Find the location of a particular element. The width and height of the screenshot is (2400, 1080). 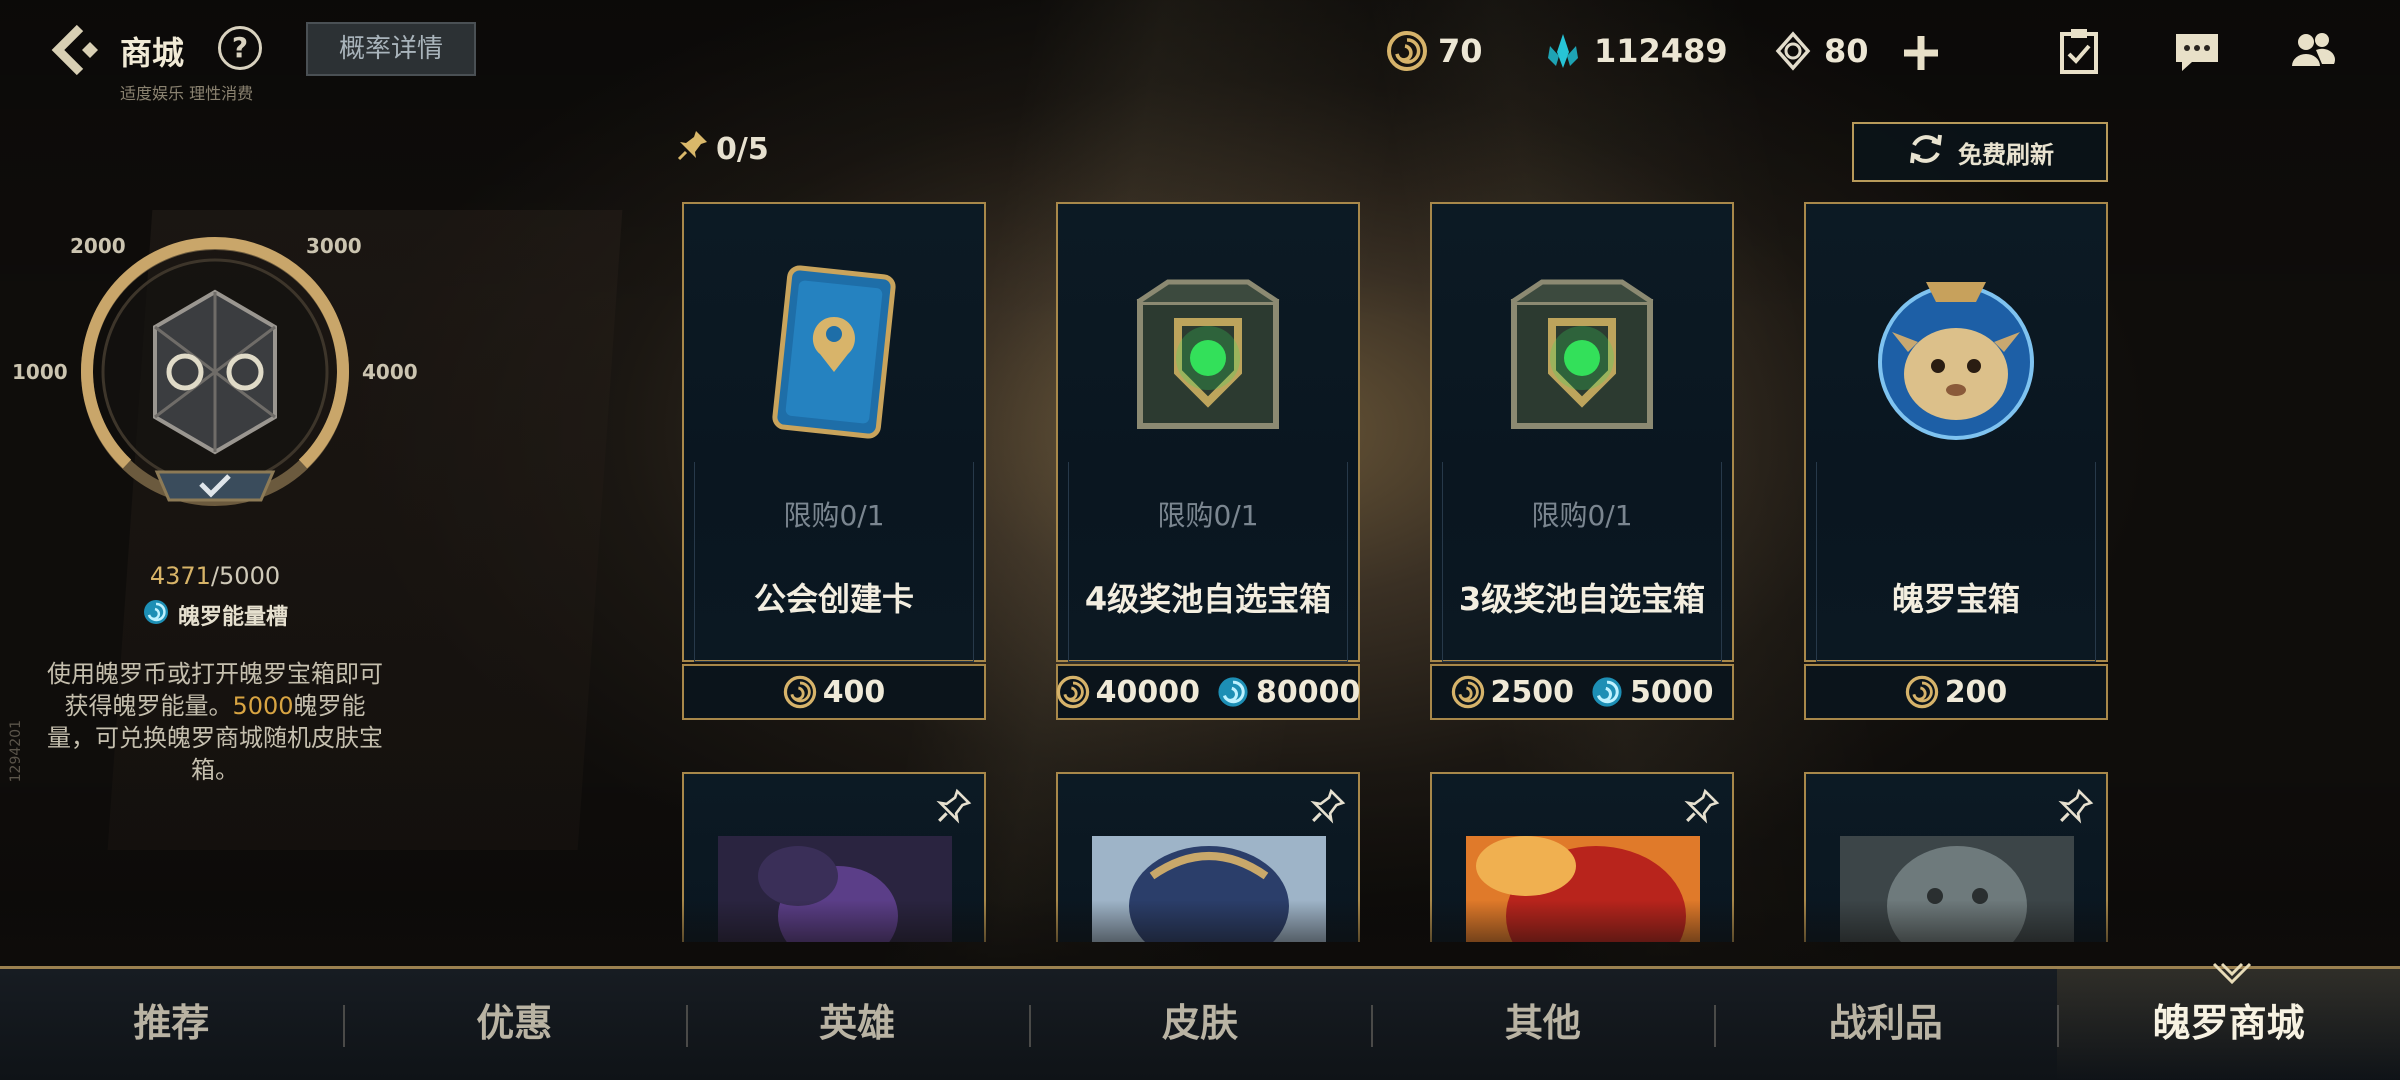

pin-counter: 0/5 is located at coordinates (722, 149).